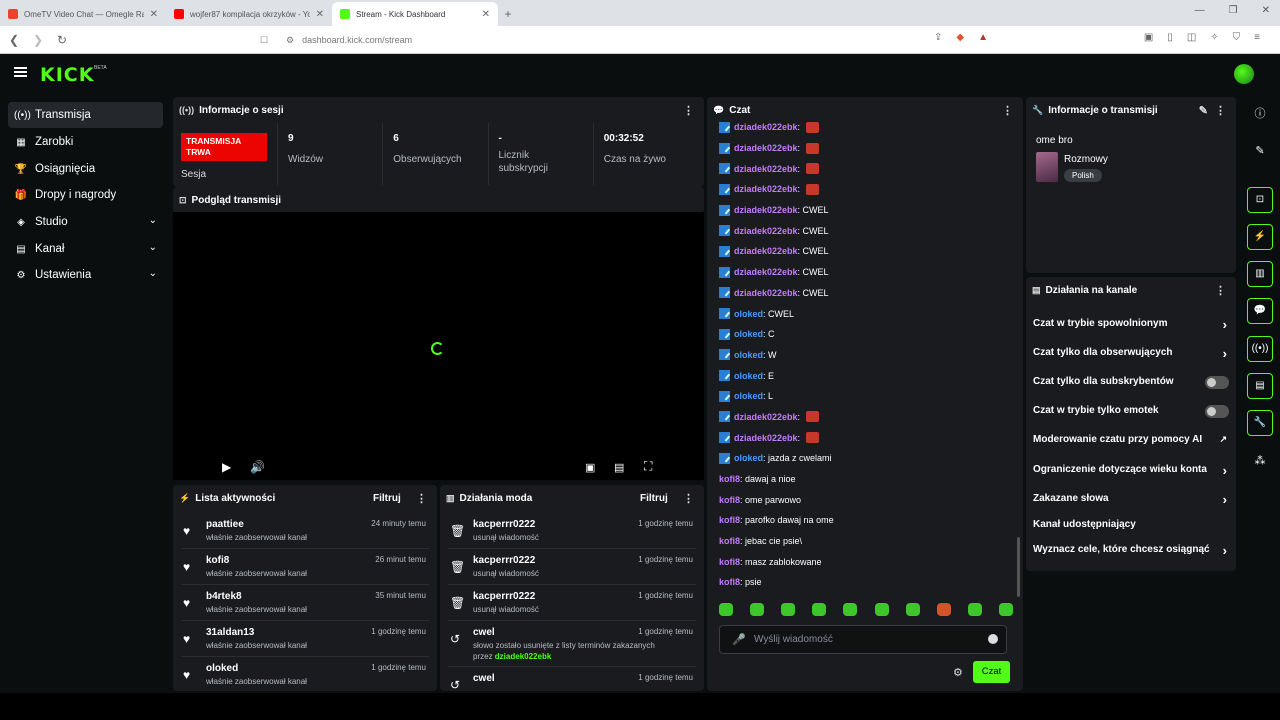 The width and height of the screenshot is (1280, 720). I want to click on brave-rewards-icon: ▲, so click(983, 37).